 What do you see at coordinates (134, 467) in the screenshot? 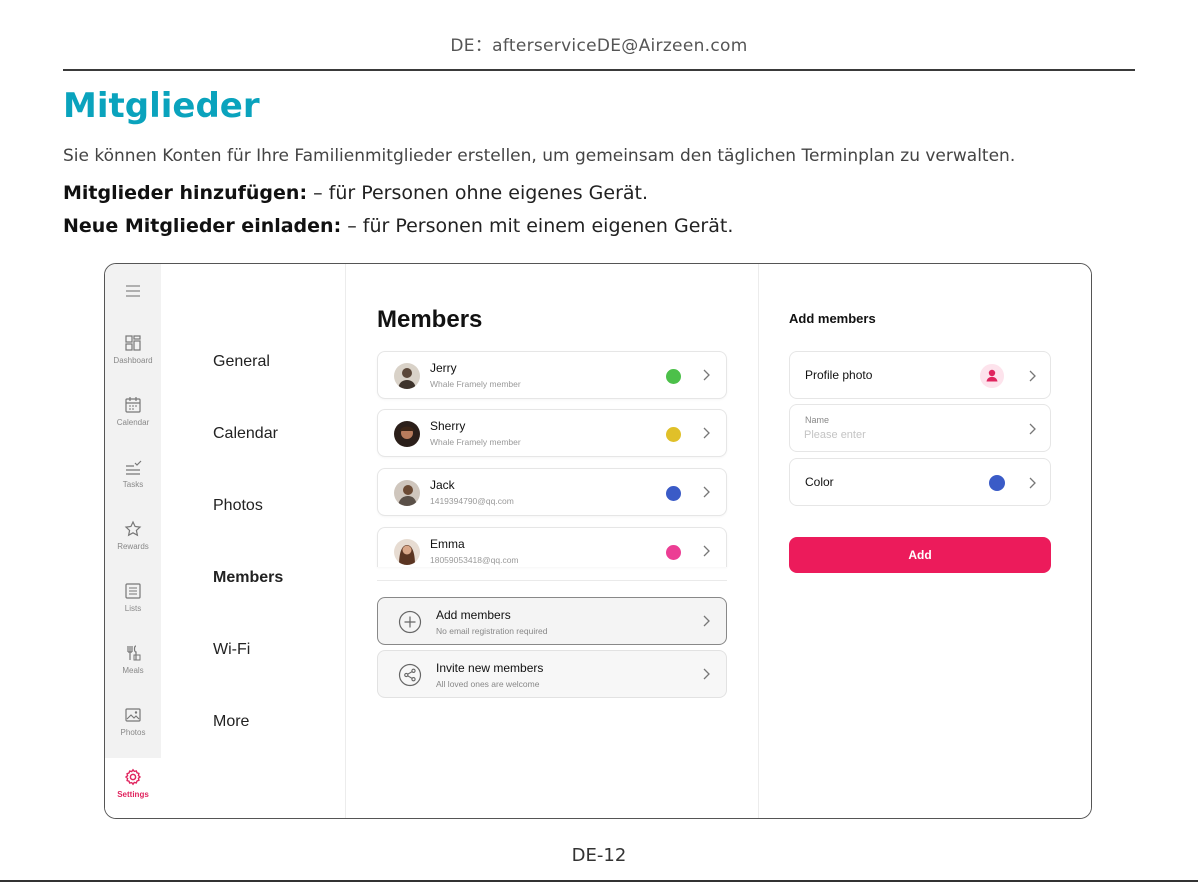
I see `tasks-icon` at bounding box center [134, 467].